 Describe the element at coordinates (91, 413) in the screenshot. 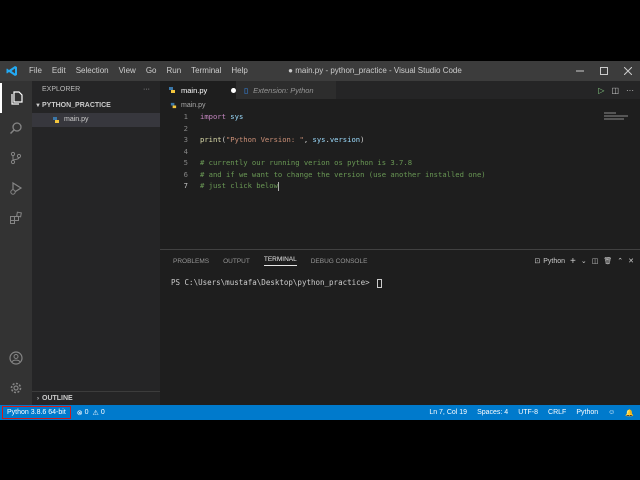

I see `problems-indicator: ⊗ 0 ⚠ 0` at that location.